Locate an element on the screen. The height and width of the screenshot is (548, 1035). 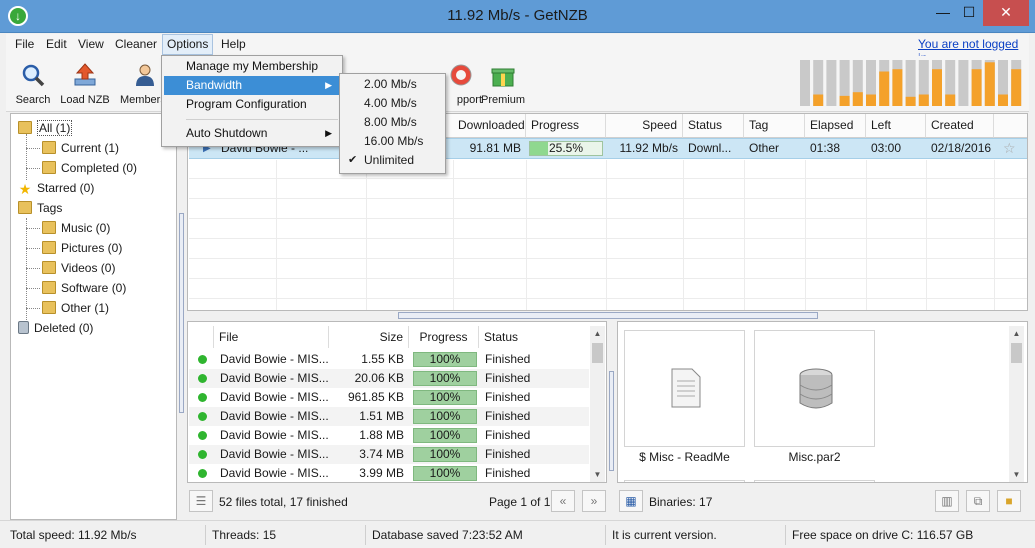
minimize-button: — is located at coordinates (943, 13).